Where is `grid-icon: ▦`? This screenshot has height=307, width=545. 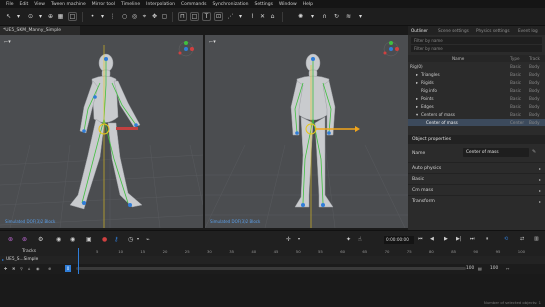 grid-icon: ▦ is located at coordinates (60, 16).